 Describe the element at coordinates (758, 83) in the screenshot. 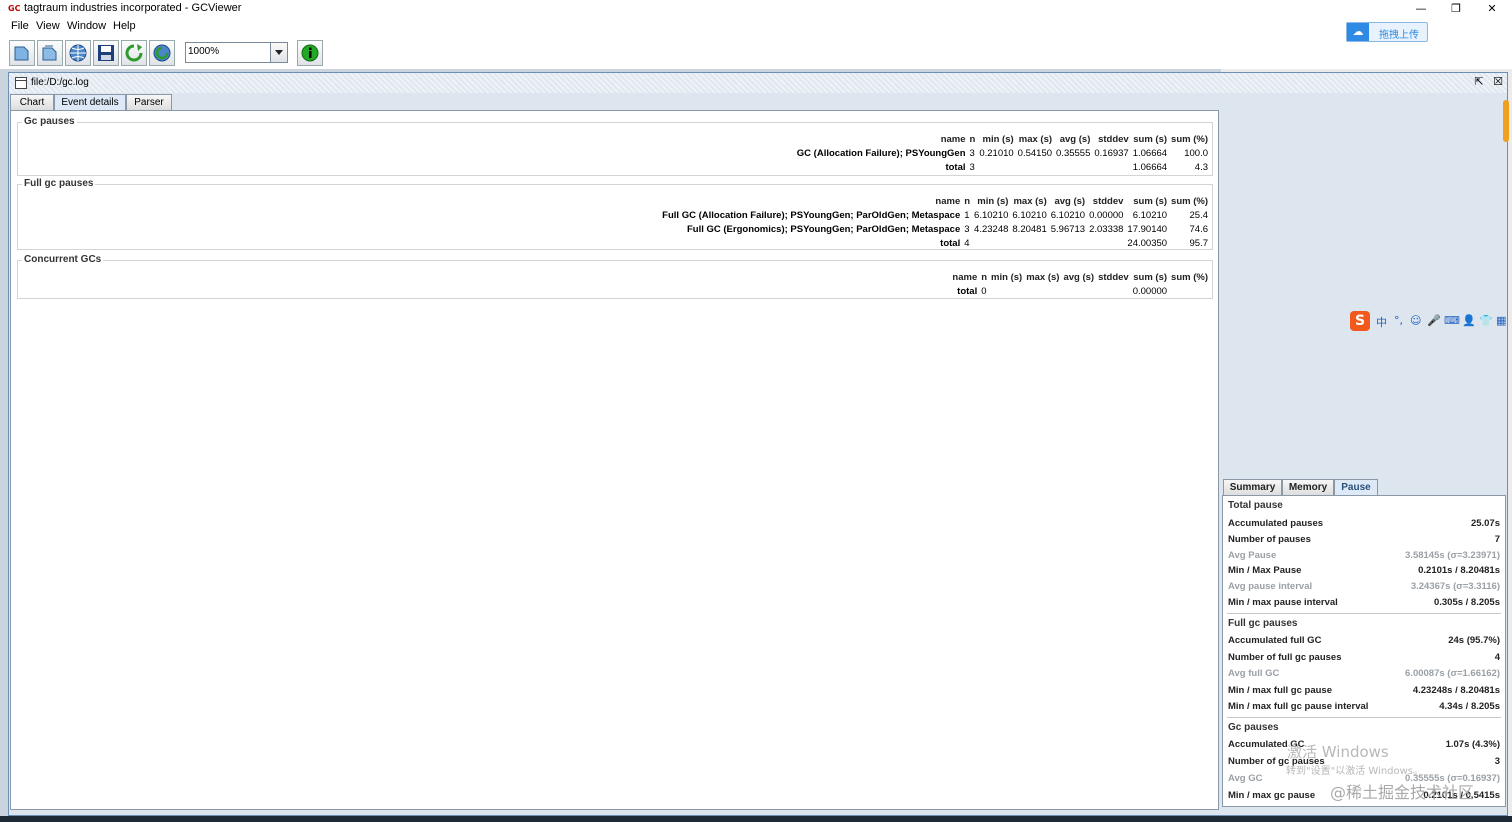

I see `internal-frame-titlebar: file:/D:/gc.log ⇱ ☒` at that location.